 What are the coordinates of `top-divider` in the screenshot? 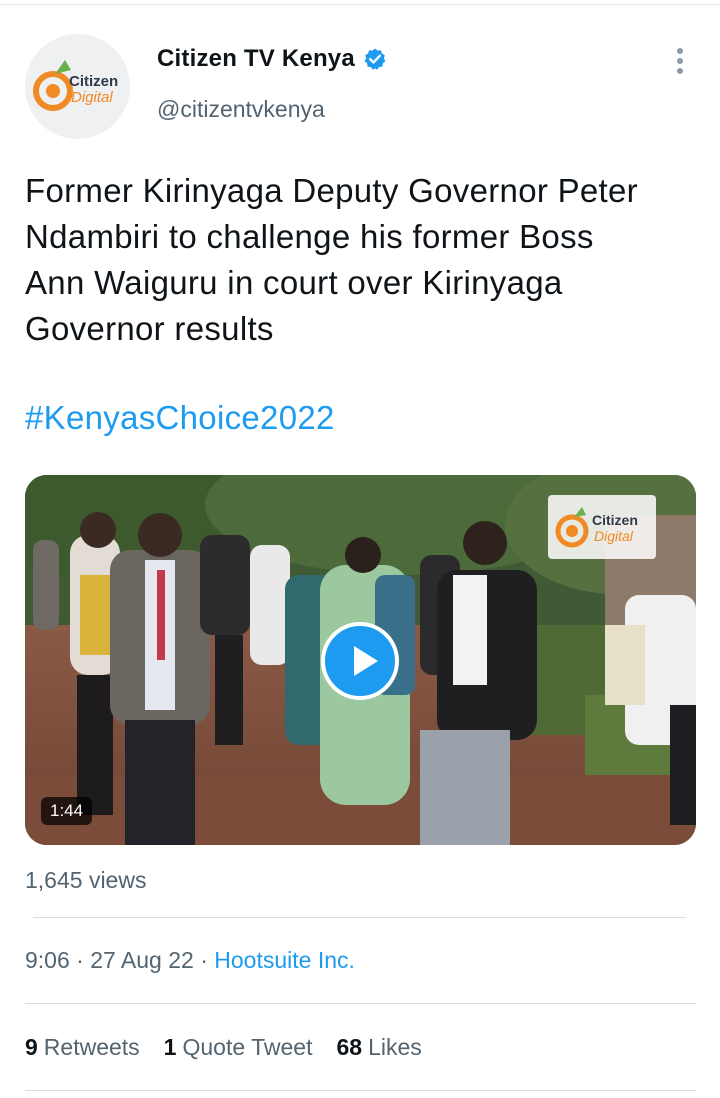 It's located at (360, 4).